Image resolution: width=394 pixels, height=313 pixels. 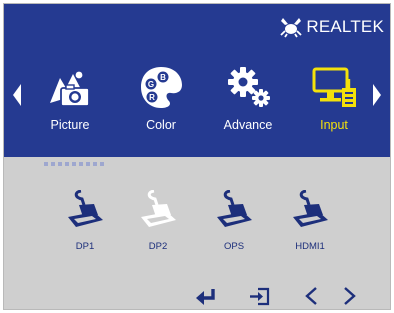 What do you see at coordinates (151, 84) in the screenshot?
I see `svg-text: G` at bounding box center [151, 84].